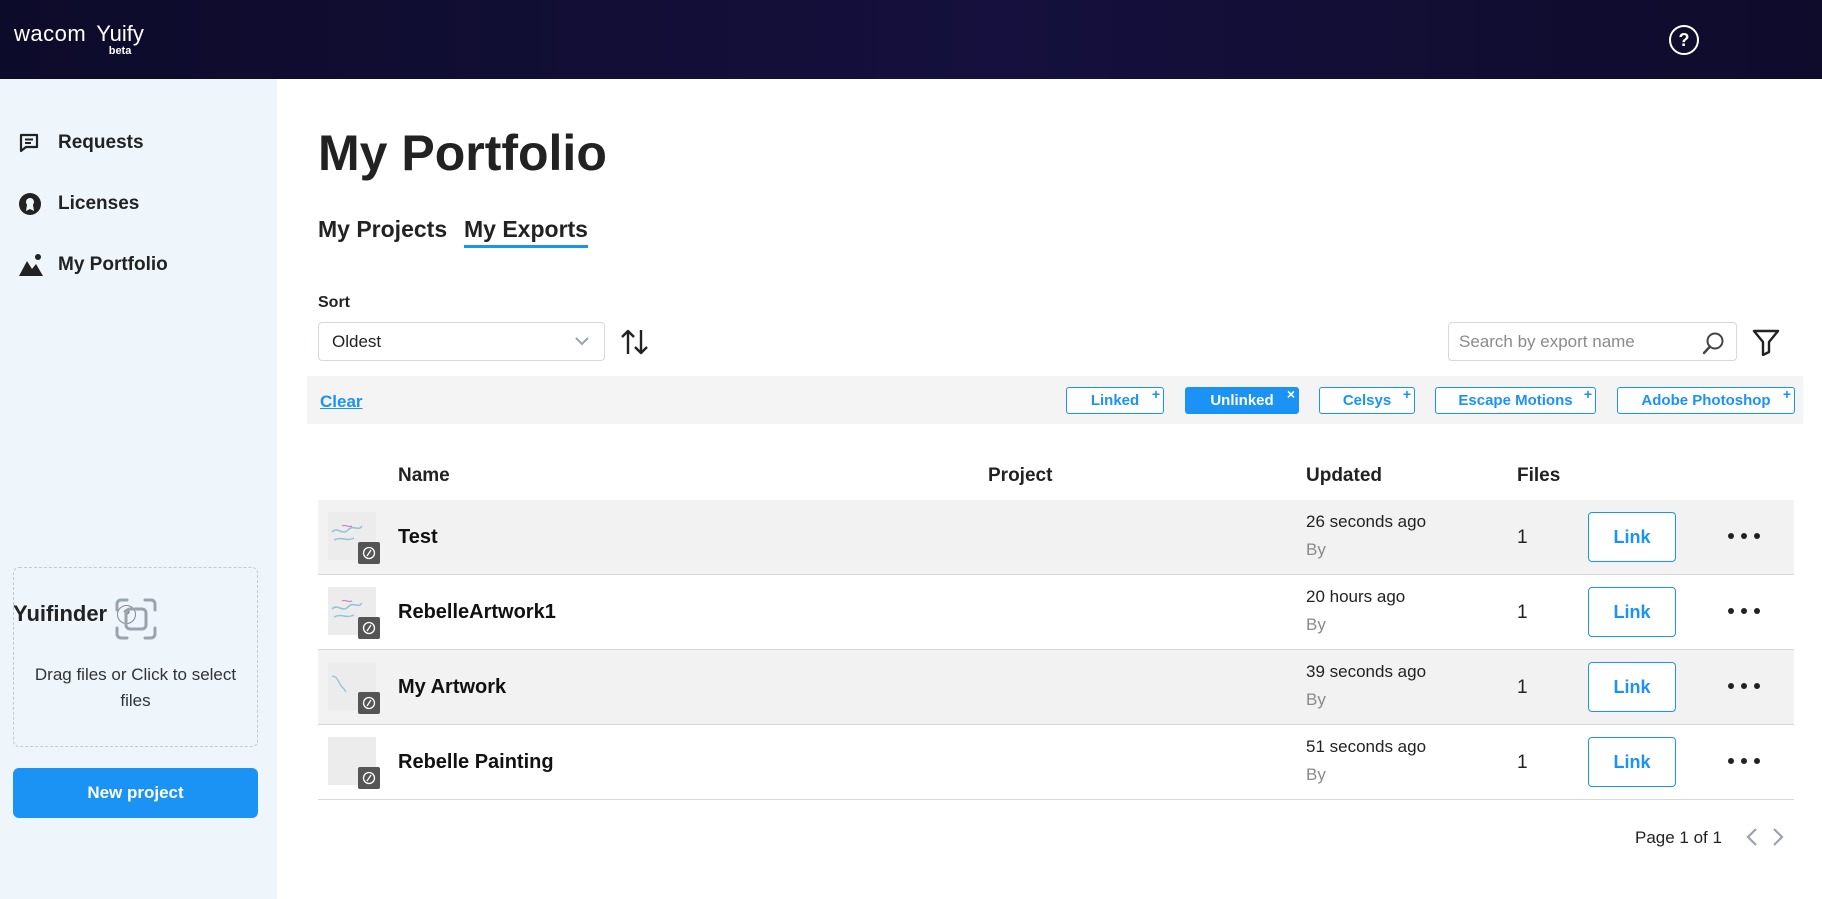 This screenshot has height=899, width=1822. What do you see at coordinates (1344, 476) in the screenshot?
I see `column-header-updated: Updated` at bounding box center [1344, 476].